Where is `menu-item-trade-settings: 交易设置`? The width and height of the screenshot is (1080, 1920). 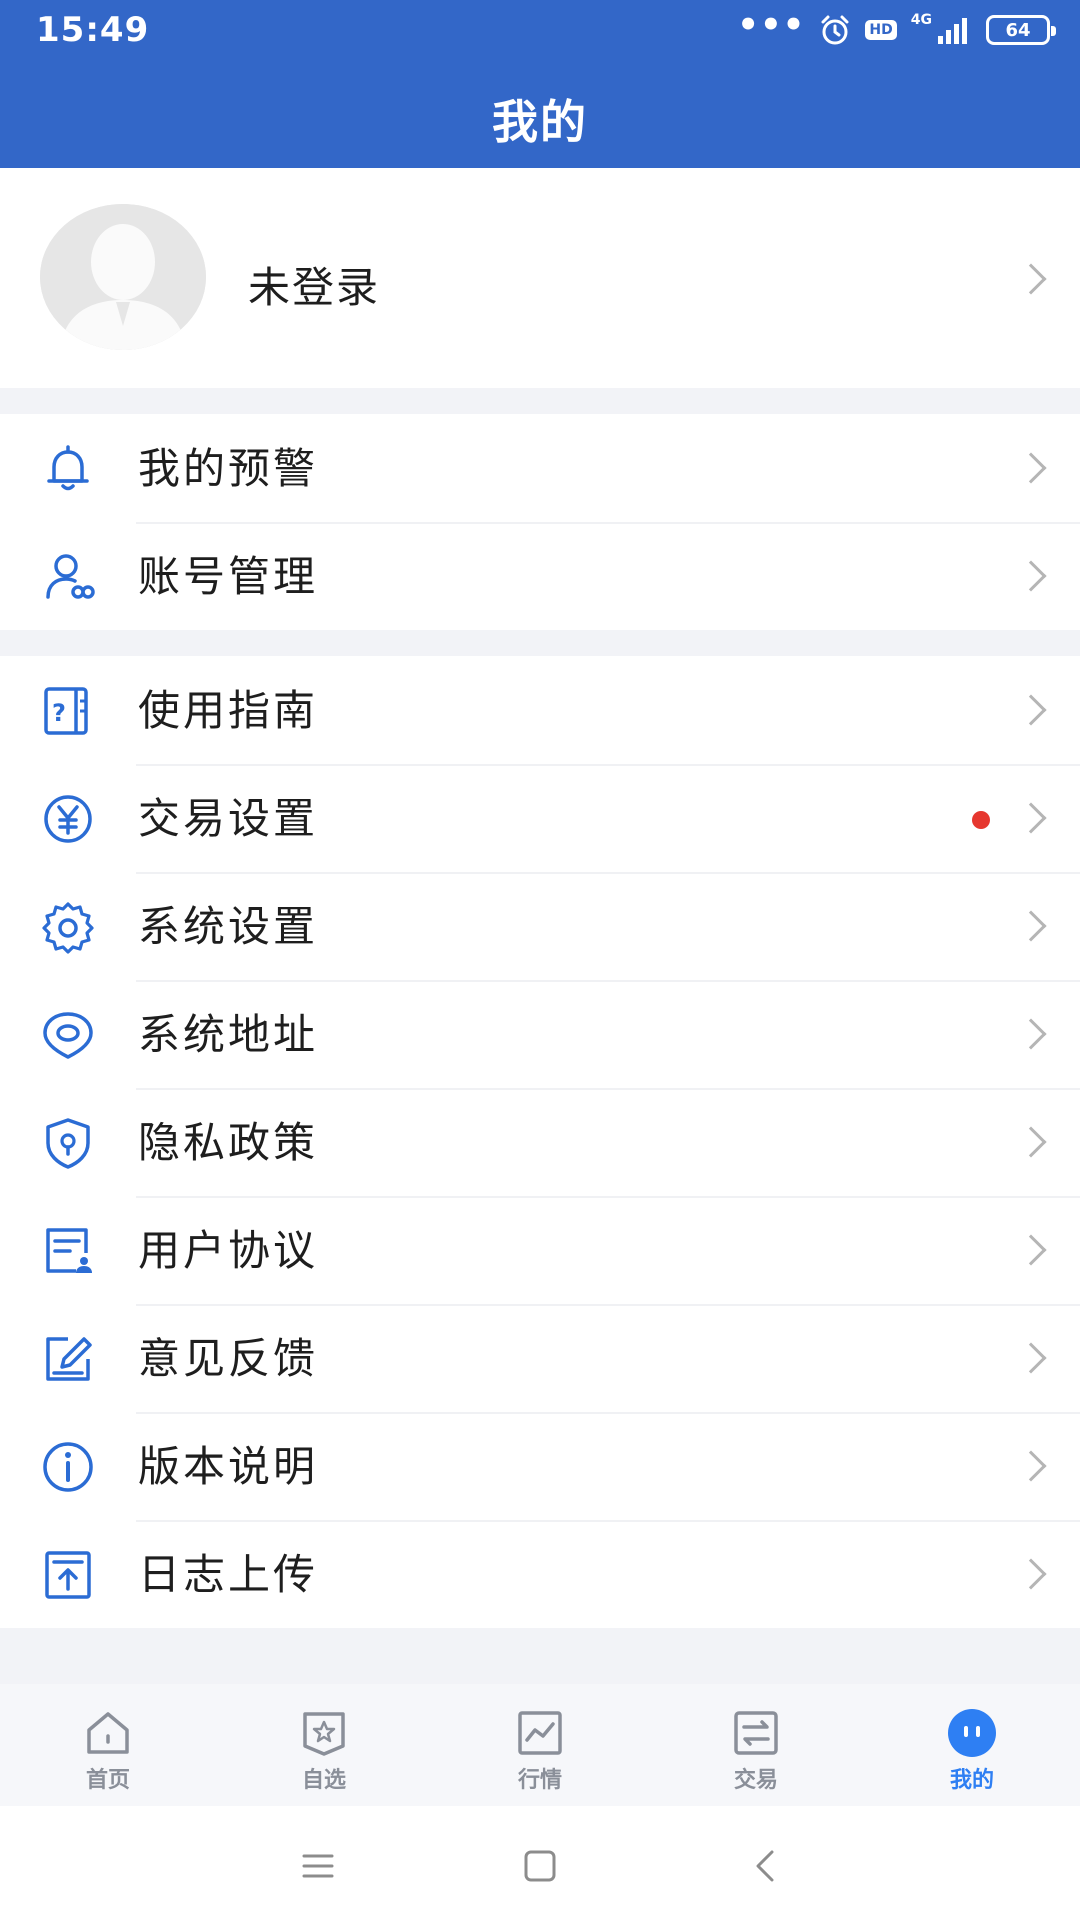 menu-item-trade-settings: 交易设置 is located at coordinates (540, 818).